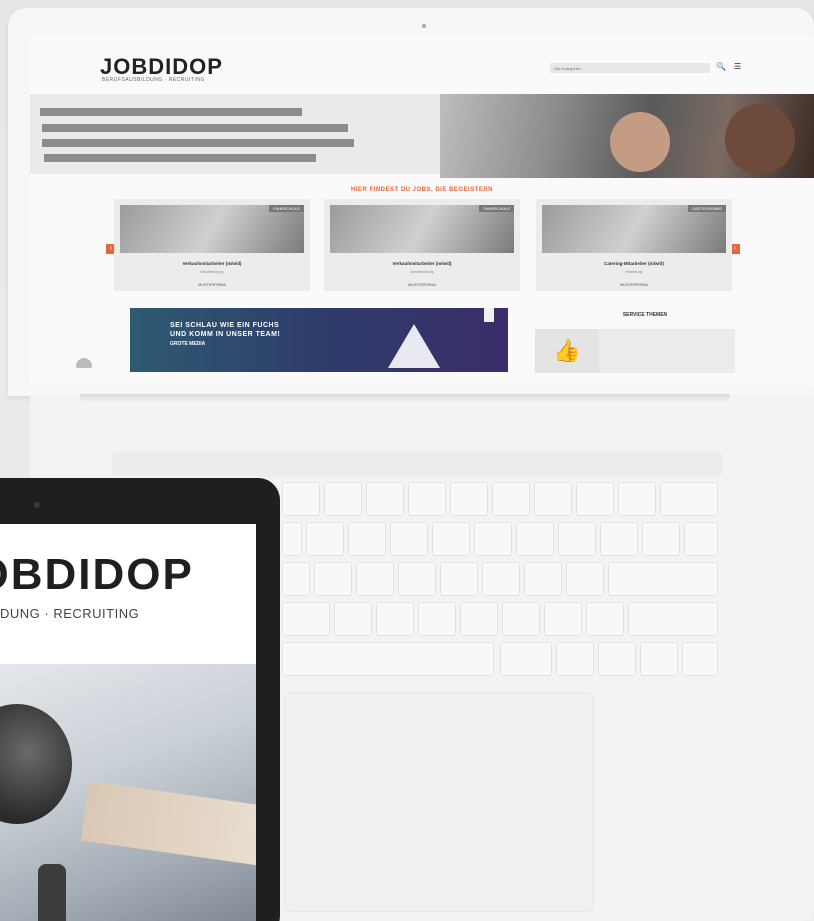 This screenshot has height=921, width=814. Describe the element at coordinates (36, 764) in the screenshot. I see `helmet-figure` at that location.